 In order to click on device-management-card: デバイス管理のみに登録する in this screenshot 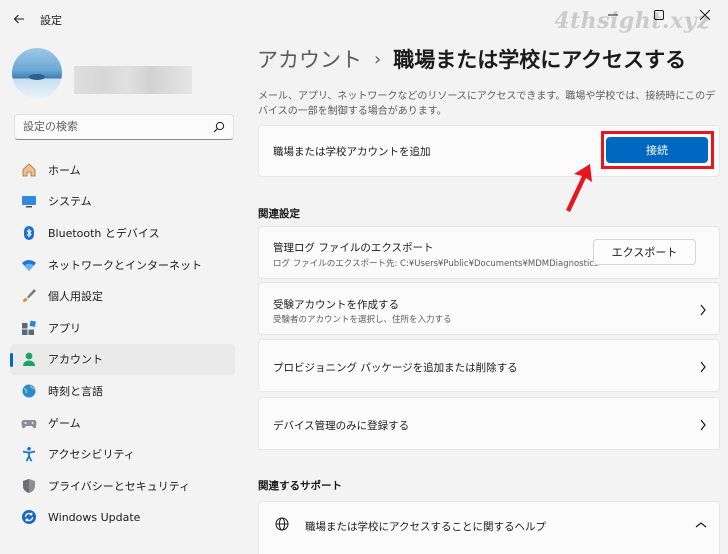, I will do `click(489, 423)`.